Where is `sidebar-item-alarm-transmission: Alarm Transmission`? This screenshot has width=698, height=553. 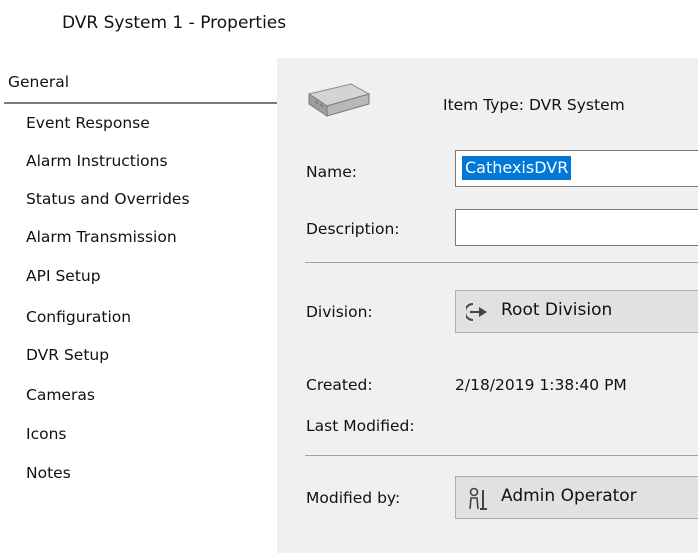
sidebar-item-alarm-transmission: Alarm Transmission is located at coordinates (101, 237).